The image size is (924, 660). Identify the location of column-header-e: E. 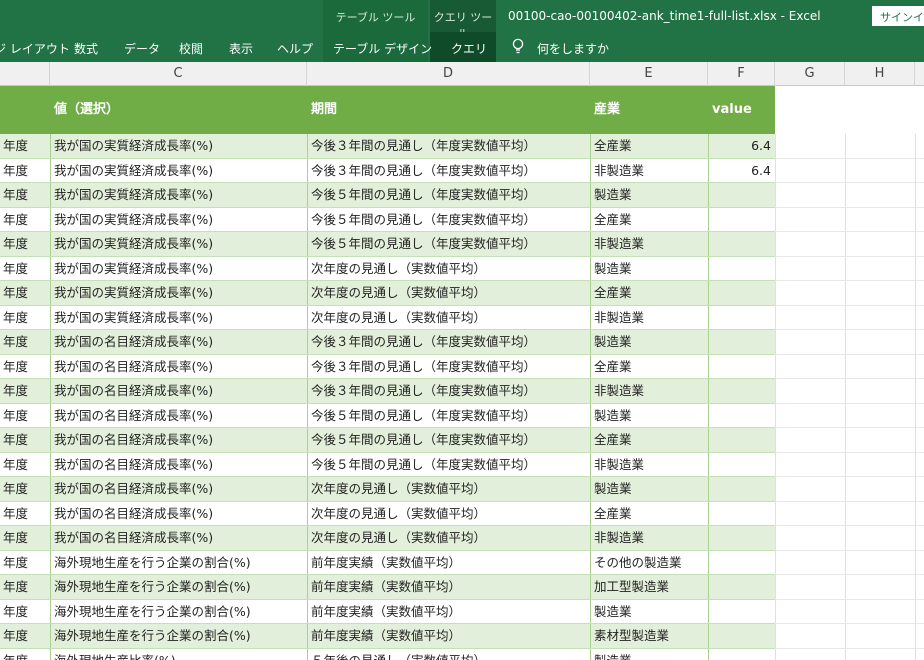
(649, 74).